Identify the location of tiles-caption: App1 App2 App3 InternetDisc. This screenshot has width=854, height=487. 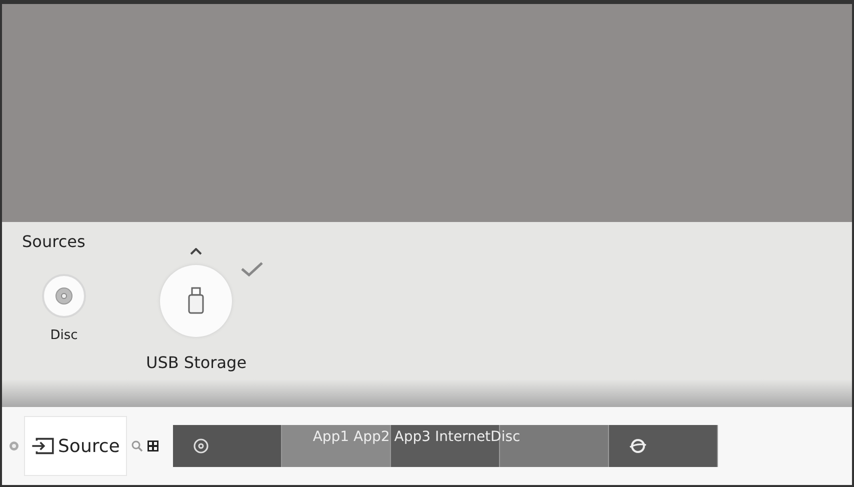
(416, 437).